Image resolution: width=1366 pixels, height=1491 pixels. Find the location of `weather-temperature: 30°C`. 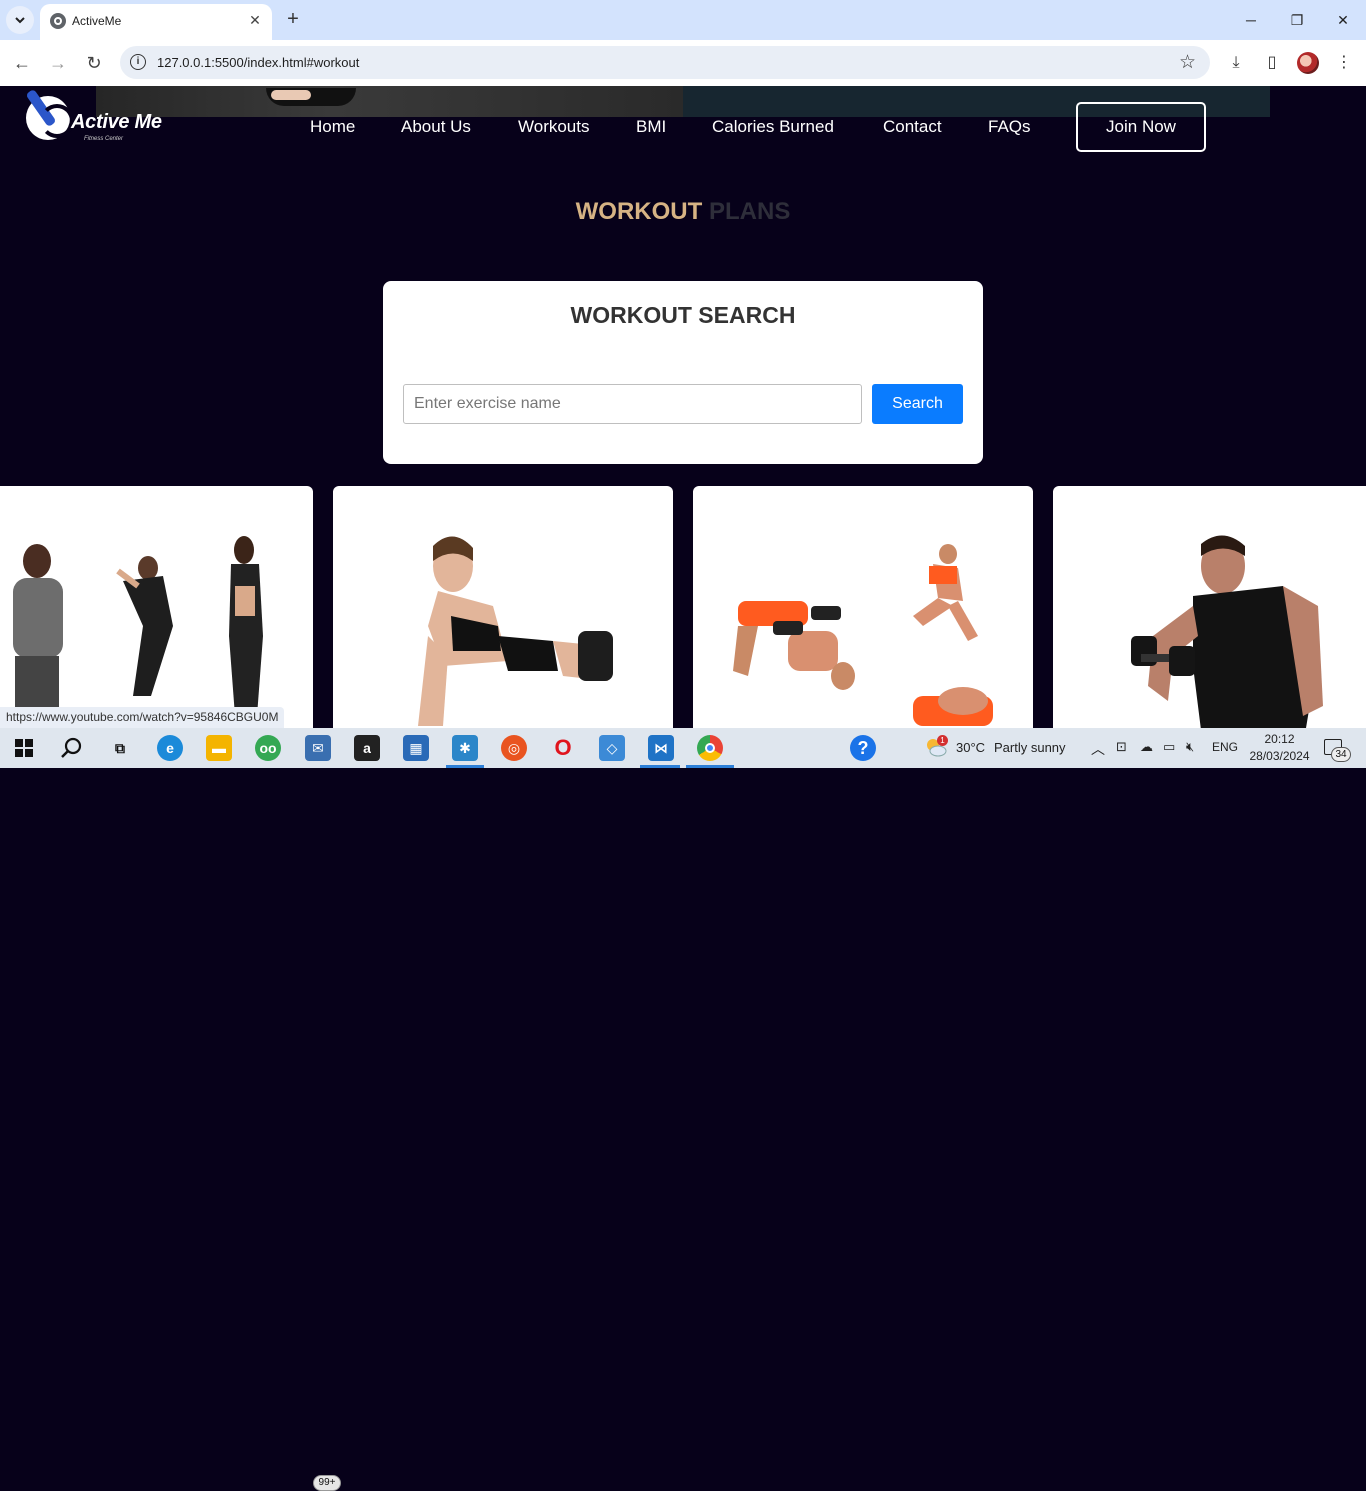

weather-temperature: 30°C is located at coordinates (970, 747).